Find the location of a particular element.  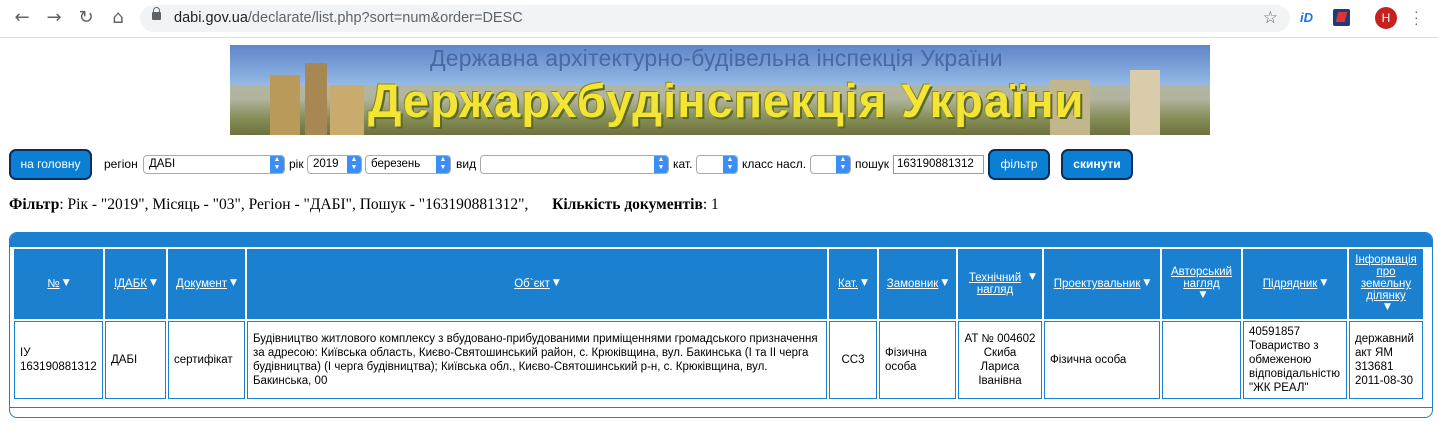

year-select: 2019 ▲ ▼ is located at coordinates (334, 164).